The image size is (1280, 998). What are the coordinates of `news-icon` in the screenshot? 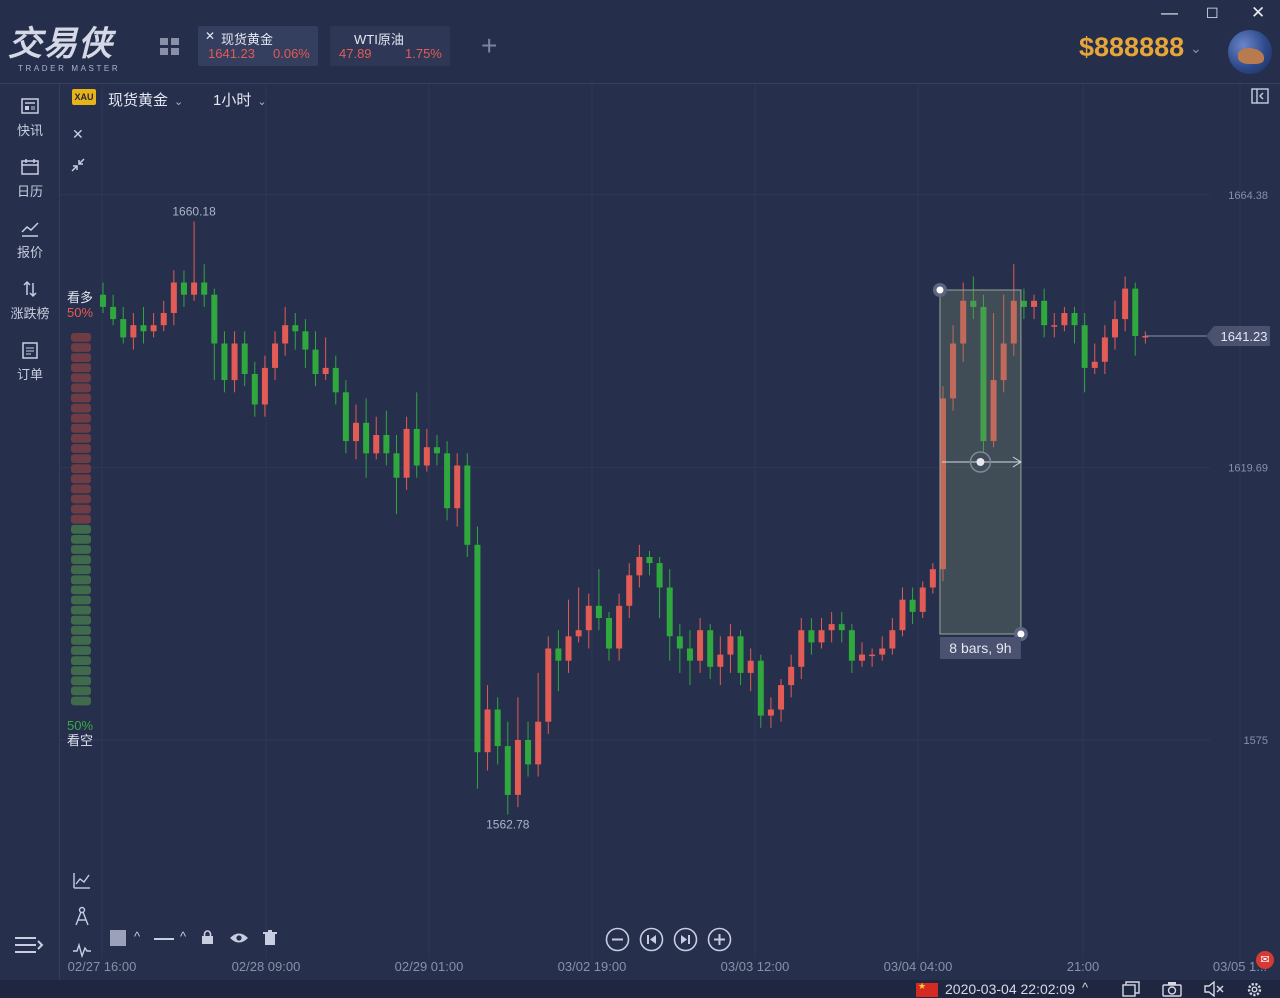 It's located at (30, 106).